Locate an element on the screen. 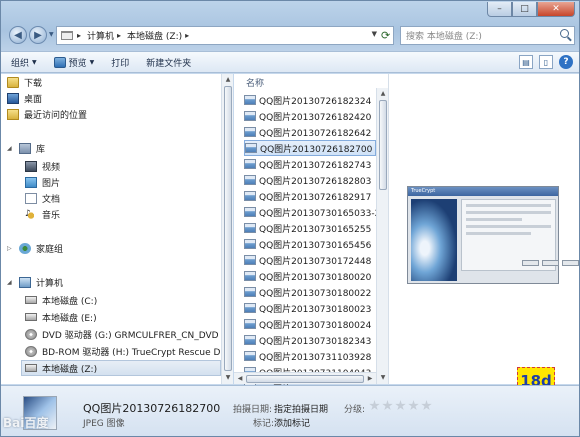 The image size is (580, 437). file-name-label: QQ图片20130730180020 is located at coordinates (315, 277).